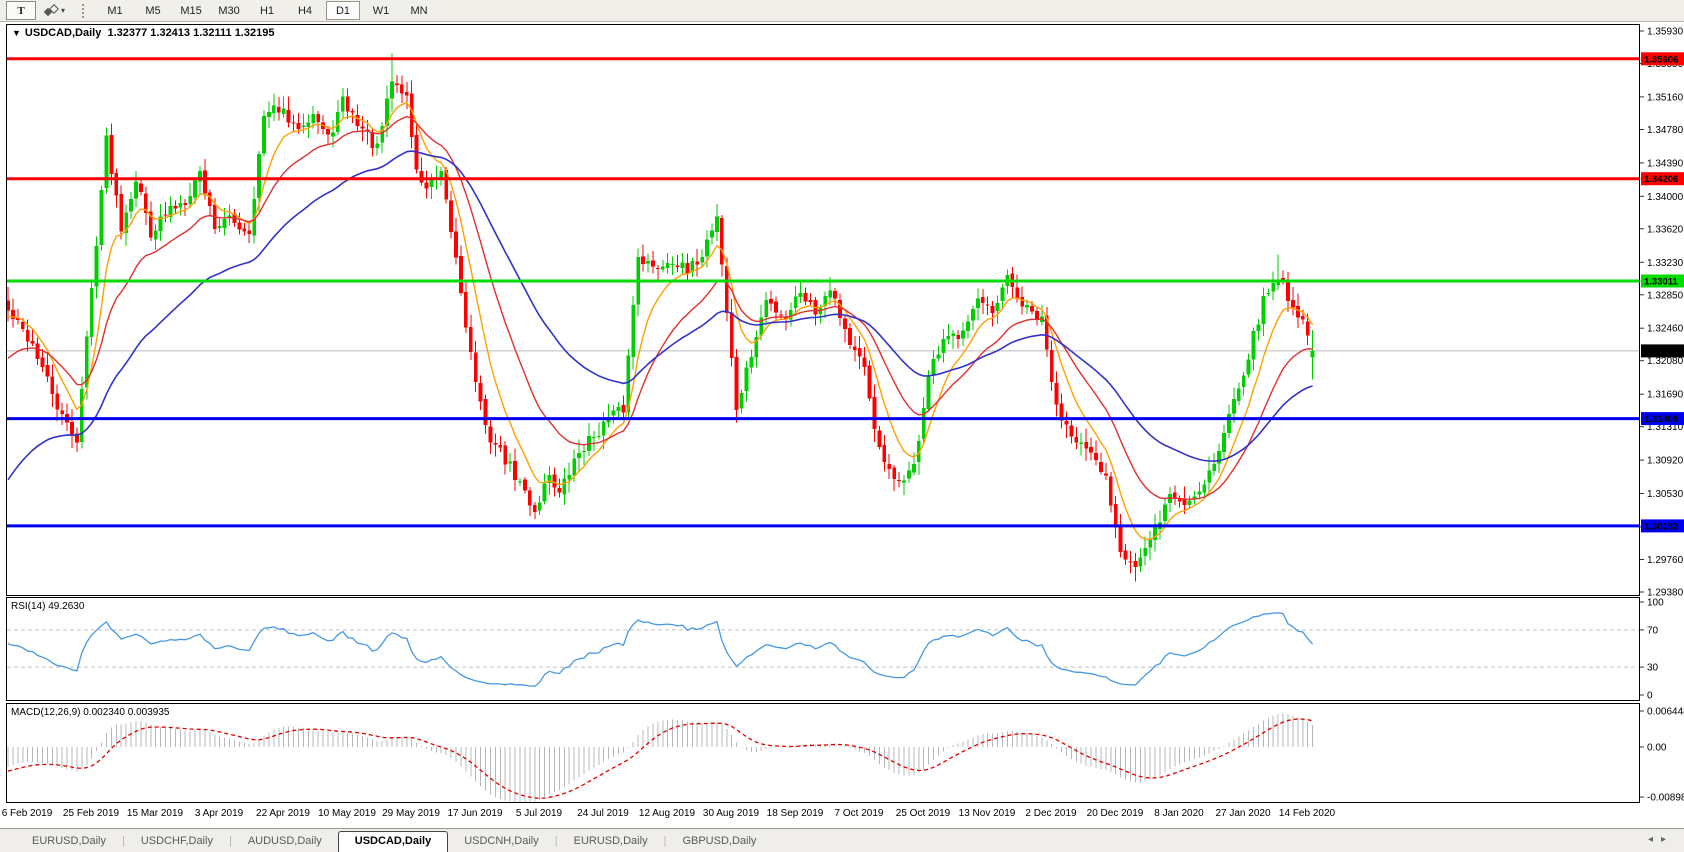  I want to click on timeframe-button-m5: M5, so click(153, 10).